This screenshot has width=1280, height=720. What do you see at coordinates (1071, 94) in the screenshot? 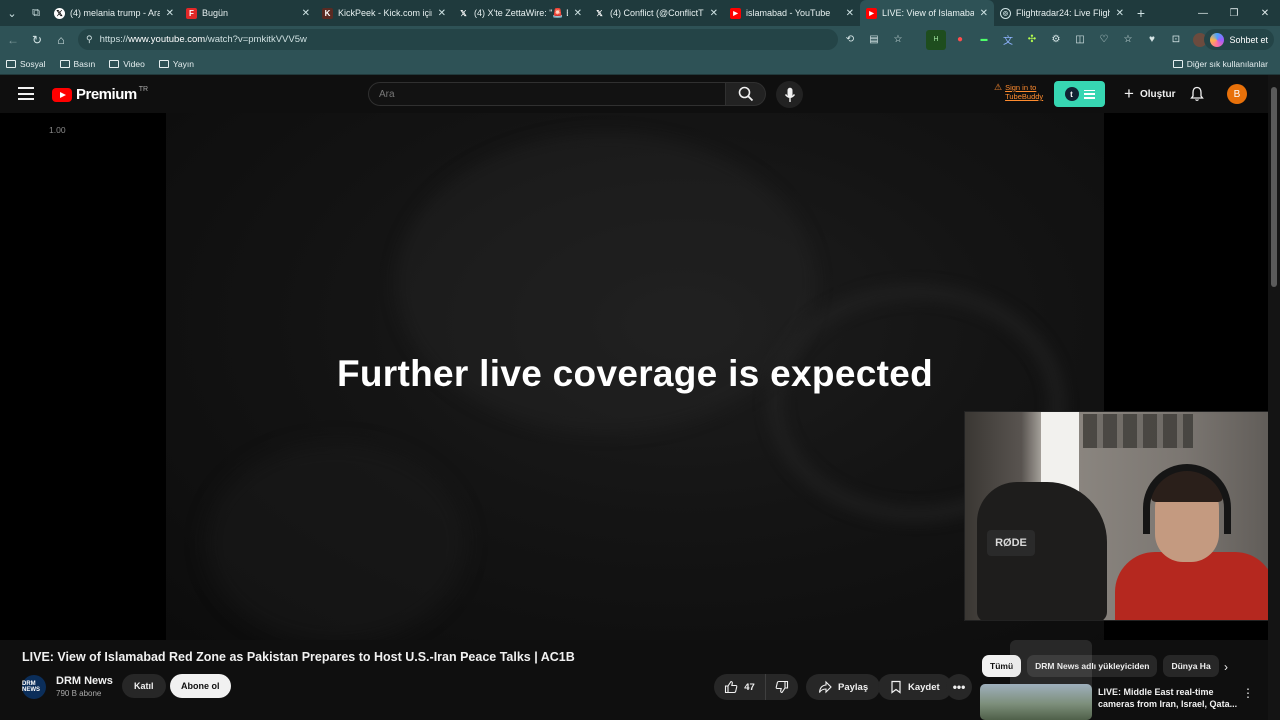
I see `tubebuddy-logo-icon: t` at bounding box center [1071, 94].